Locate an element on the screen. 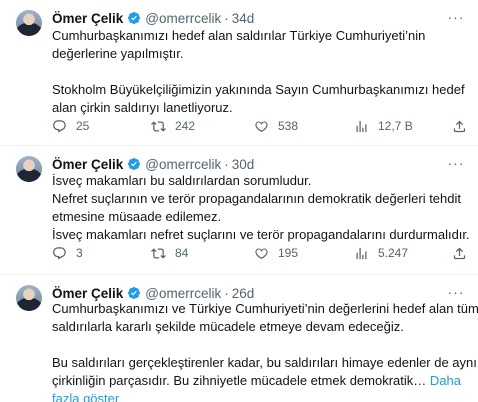 This screenshot has height=402, width=478. action-bar: 25 242 538 12,7 B is located at coordinates (262, 126).